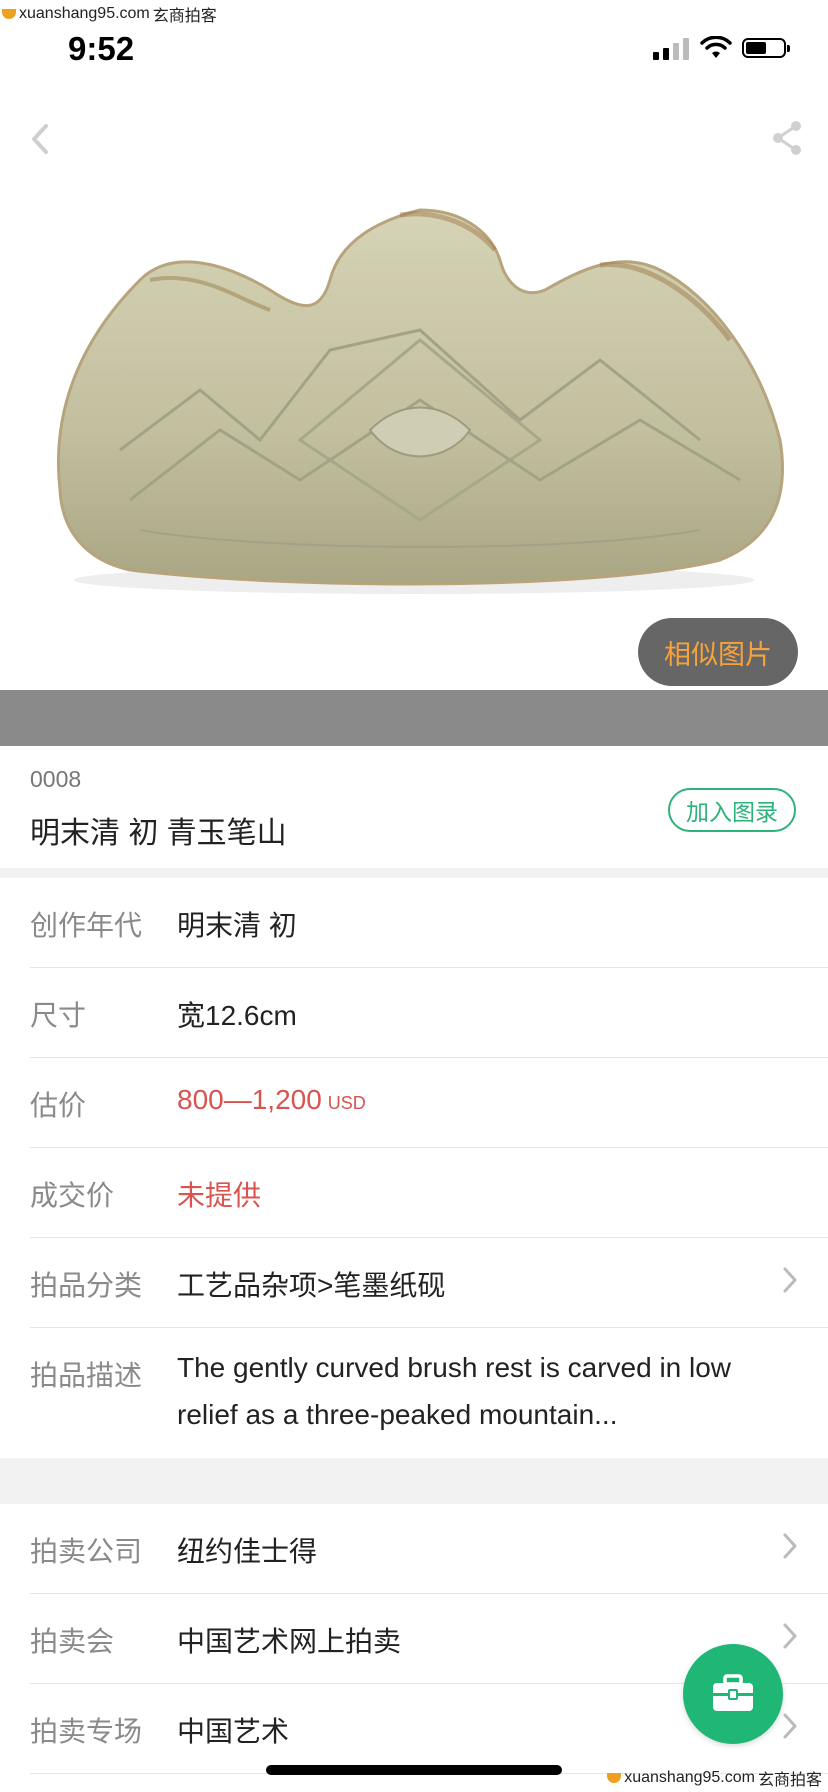  Describe the element at coordinates (414, 807) in the screenshot. I see `lot-header: 0008 明末清 初 青玉笔山 加入图录` at that location.